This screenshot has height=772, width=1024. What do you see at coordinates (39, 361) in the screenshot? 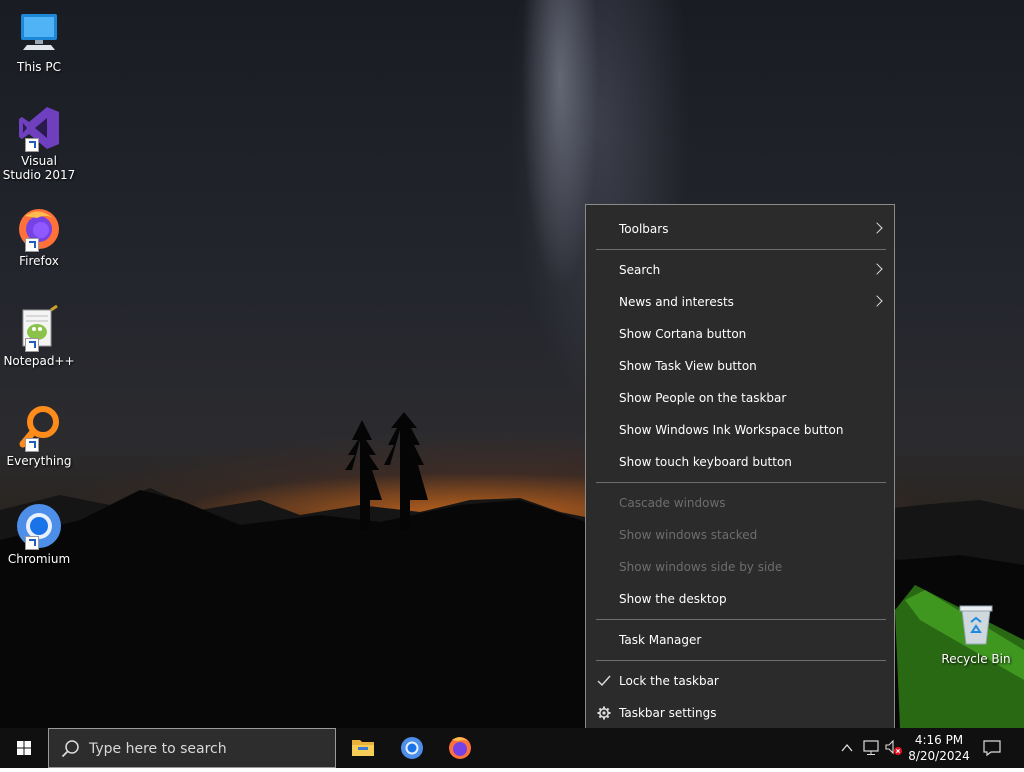
I see `desktop-icon-label: Notepad++` at bounding box center [39, 361].